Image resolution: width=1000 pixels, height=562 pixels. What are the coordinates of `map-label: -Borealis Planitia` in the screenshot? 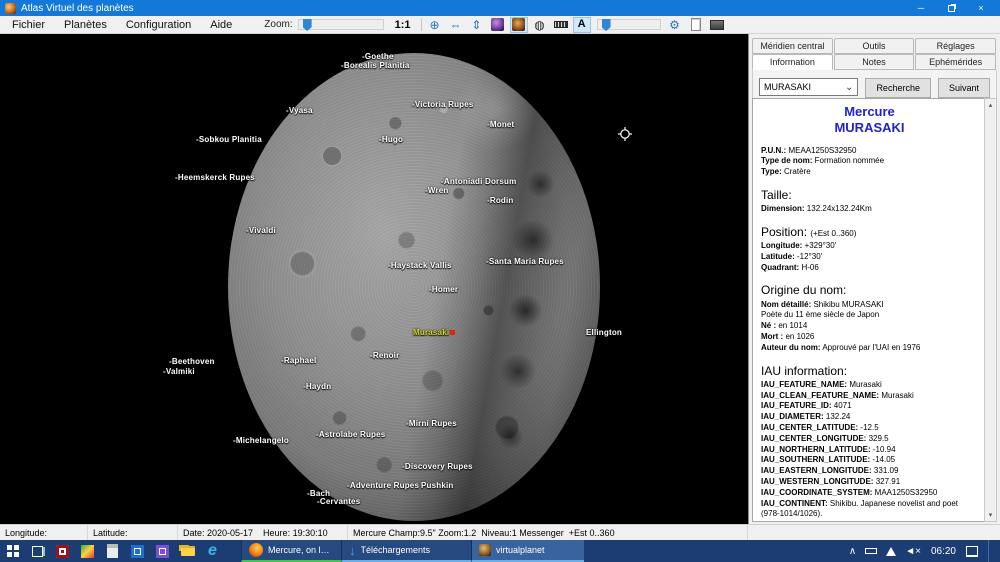 It's located at (375, 65).